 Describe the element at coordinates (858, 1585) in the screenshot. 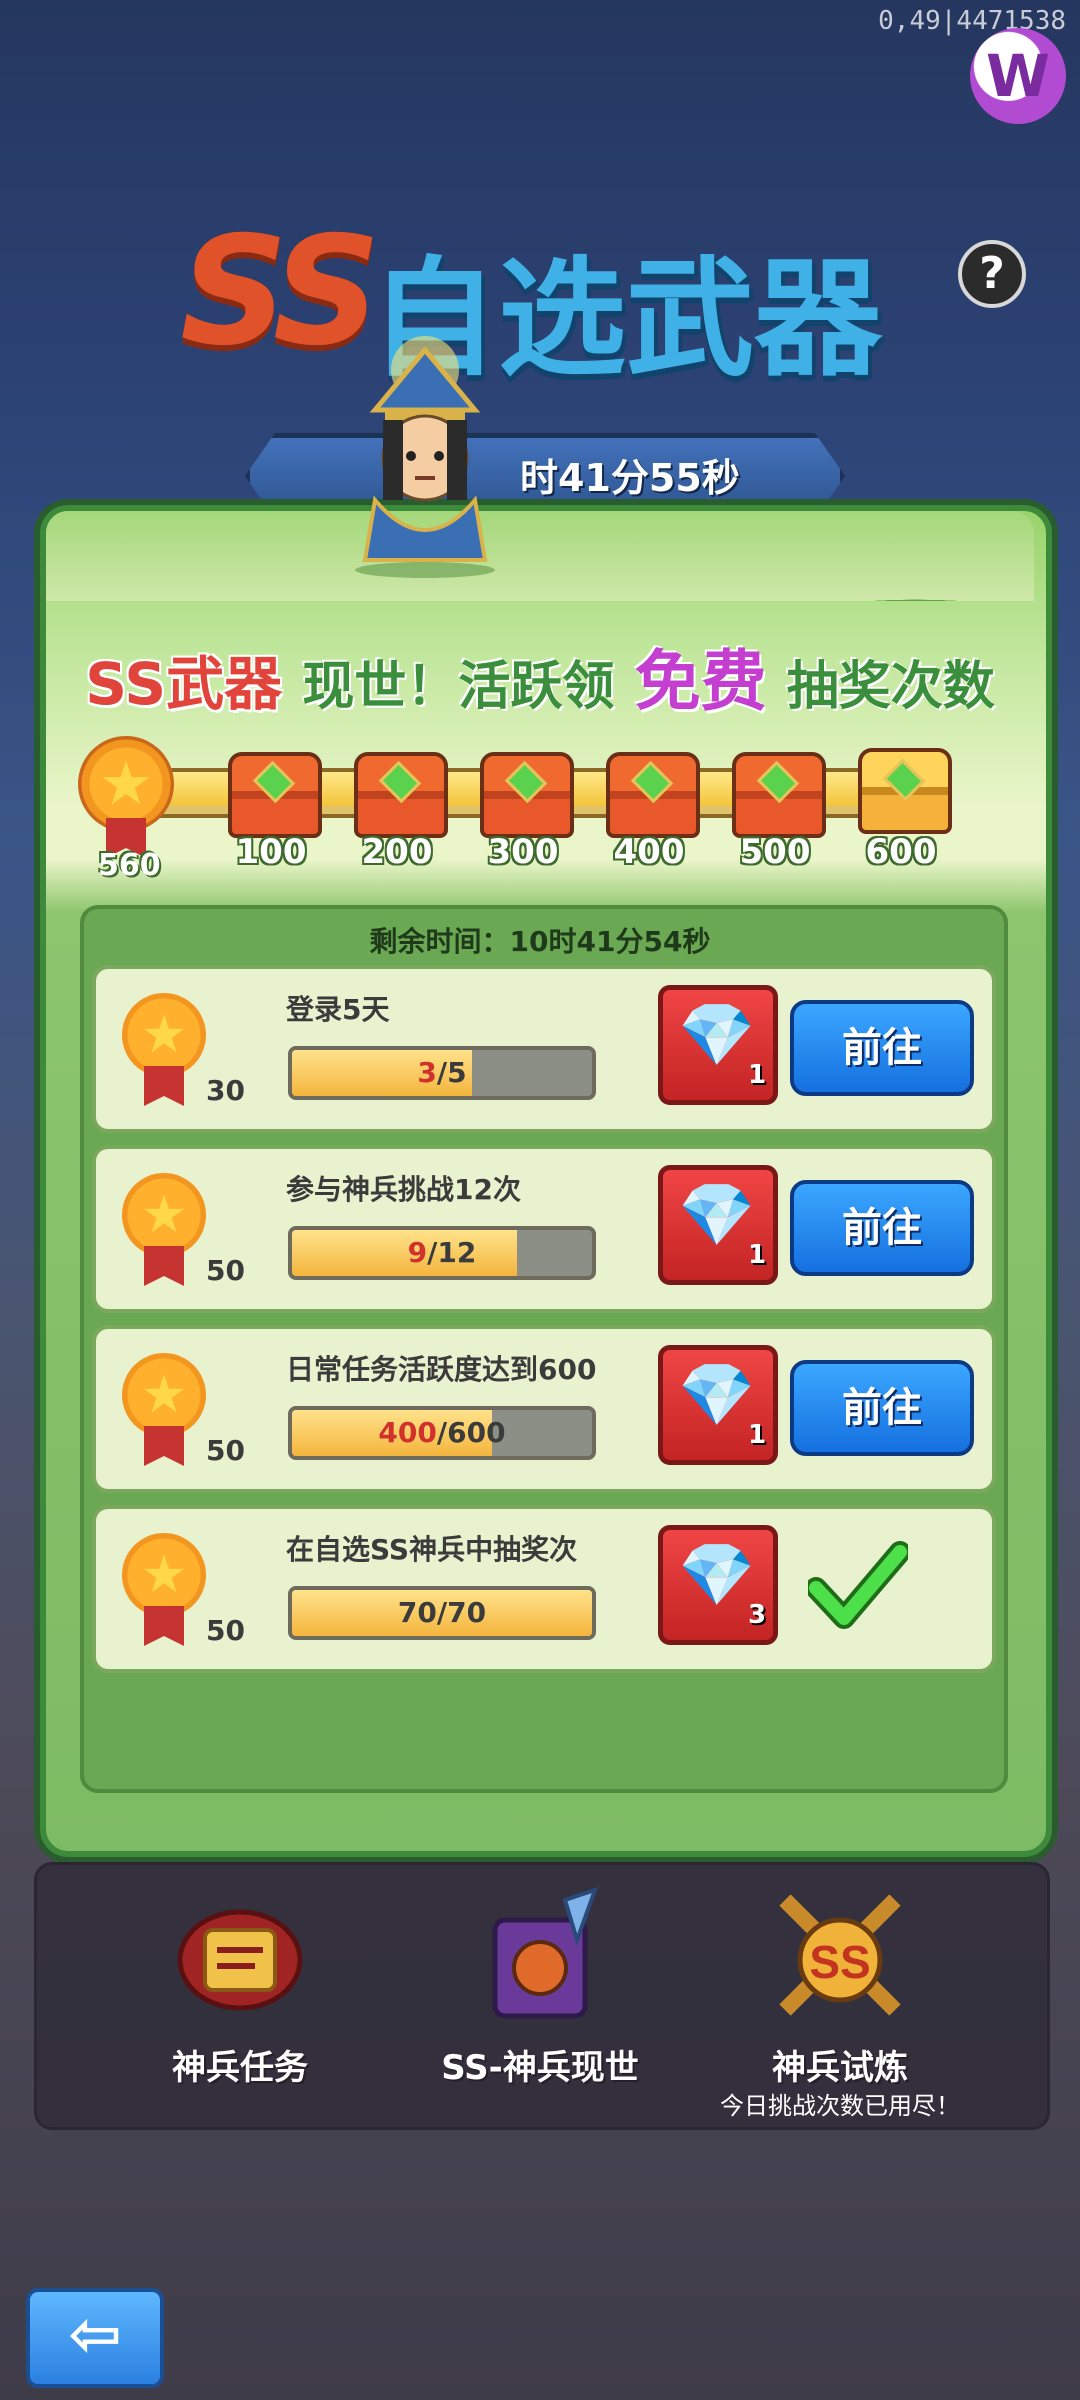

I see `completed-check-icon` at that location.